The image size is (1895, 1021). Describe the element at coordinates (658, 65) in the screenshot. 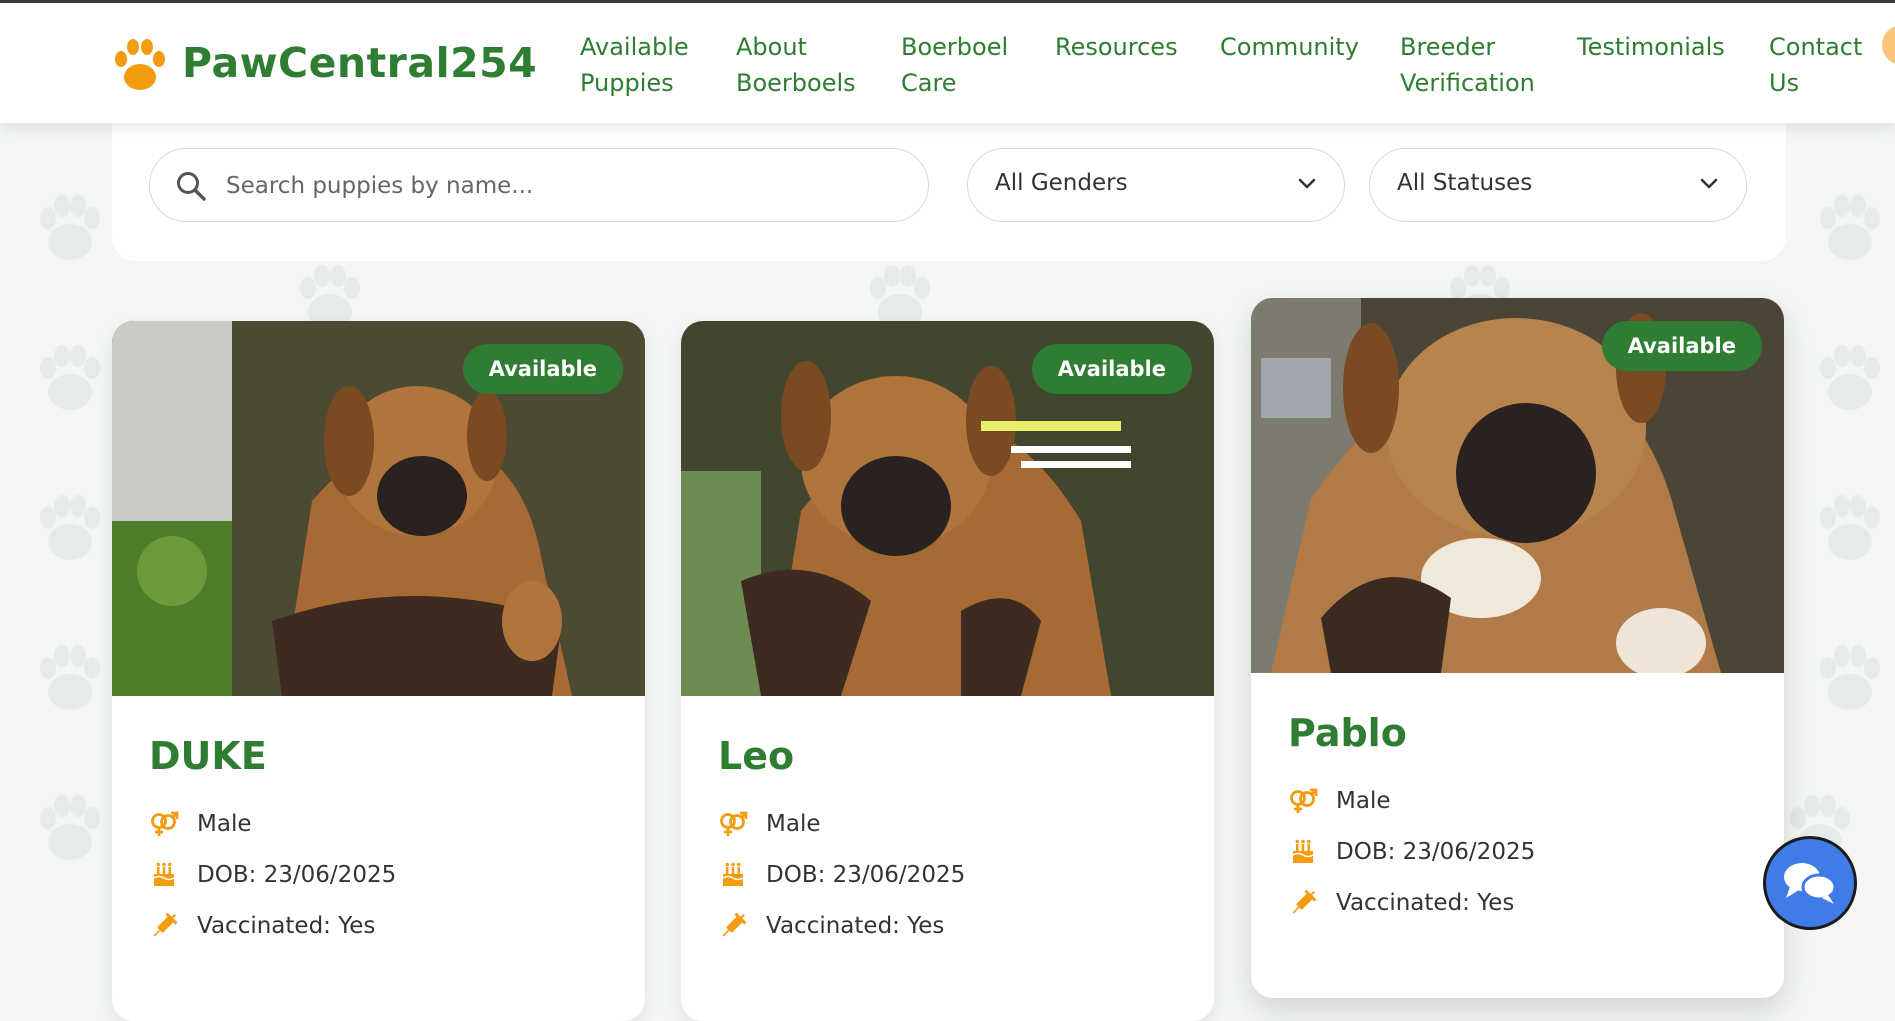

I see `nav-available-puppies: Available Puppies` at that location.